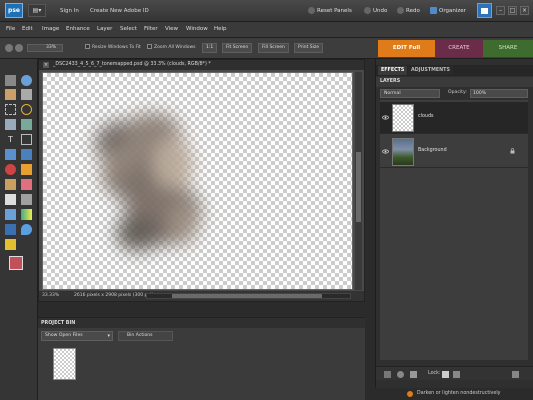 This screenshot has height=400, width=533. What do you see at coordinates (413, 374) in the screenshot?
I see `layer-mask-icon` at bounding box center [413, 374].